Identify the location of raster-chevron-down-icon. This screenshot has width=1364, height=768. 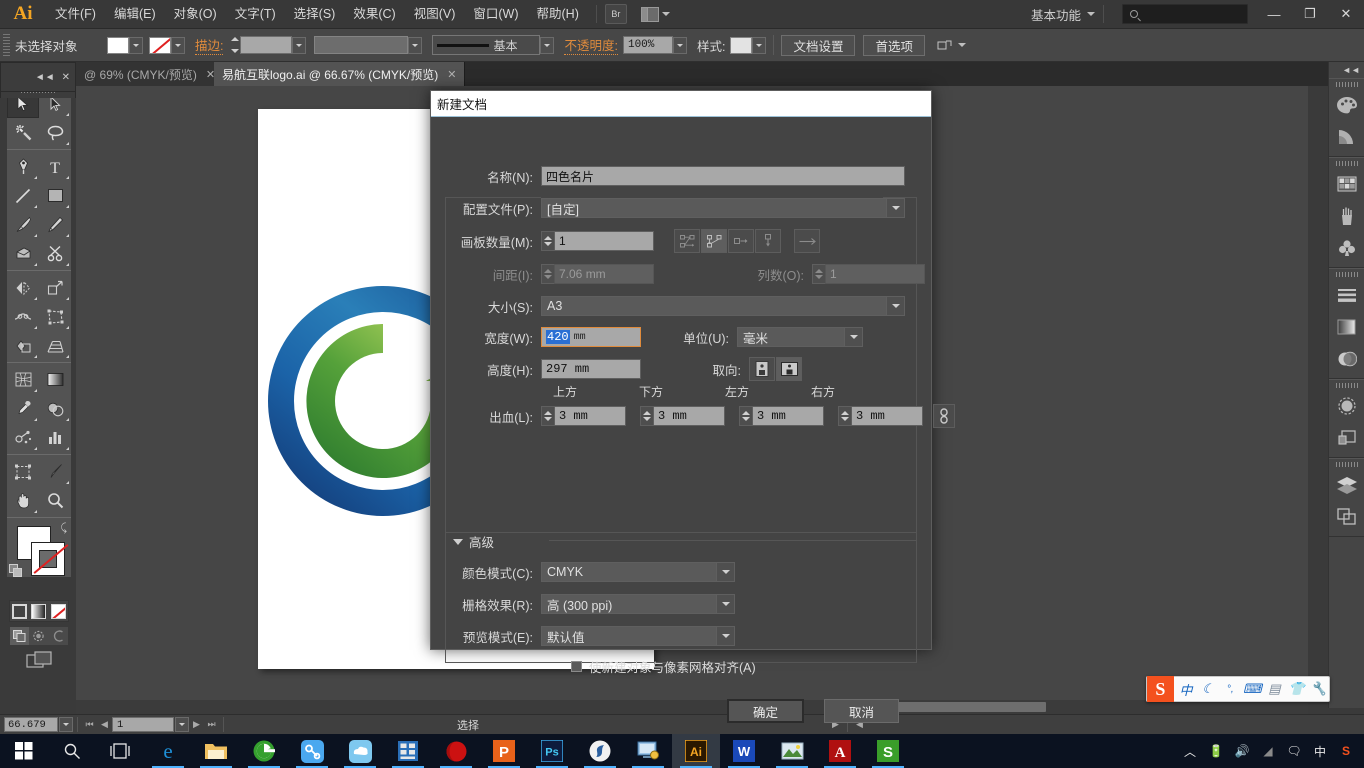
(725, 604).